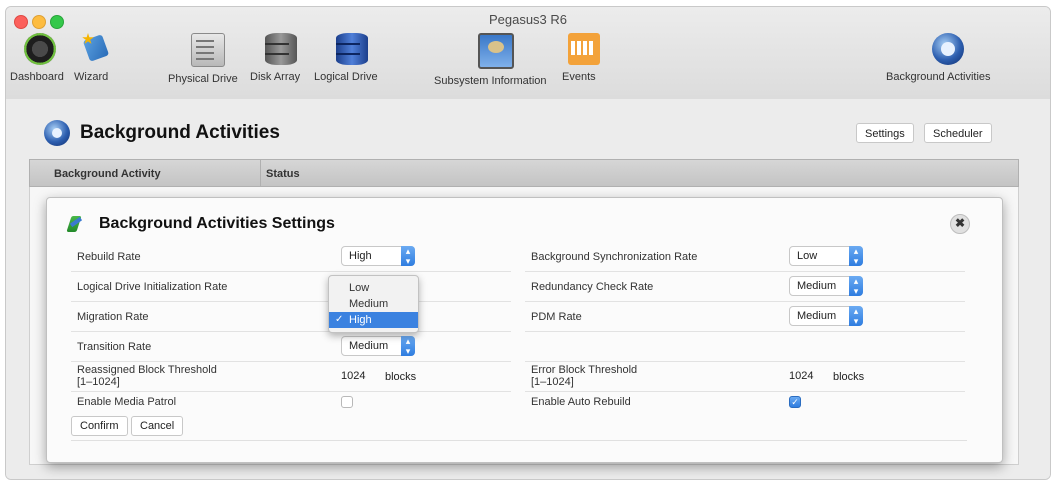  What do you see at coordinates (745, 257) in the screenshot?
I see `row-bg-sync-rate: Background Synchronization Rate Low ▴ ▾` at bounding box center [745, 257].